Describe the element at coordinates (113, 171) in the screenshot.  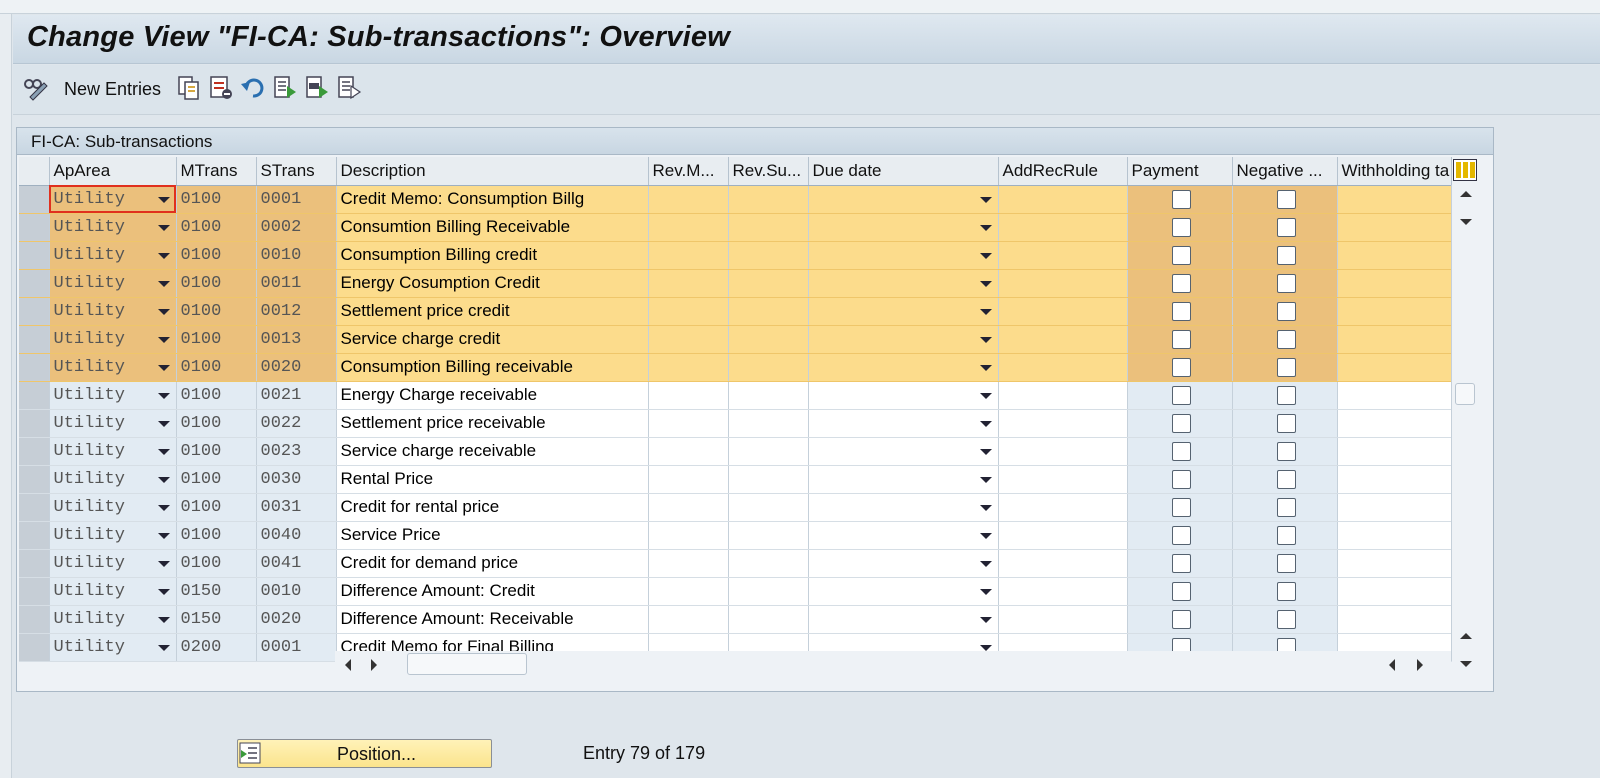
I see `column-header-aparea: ApArea` at that location.